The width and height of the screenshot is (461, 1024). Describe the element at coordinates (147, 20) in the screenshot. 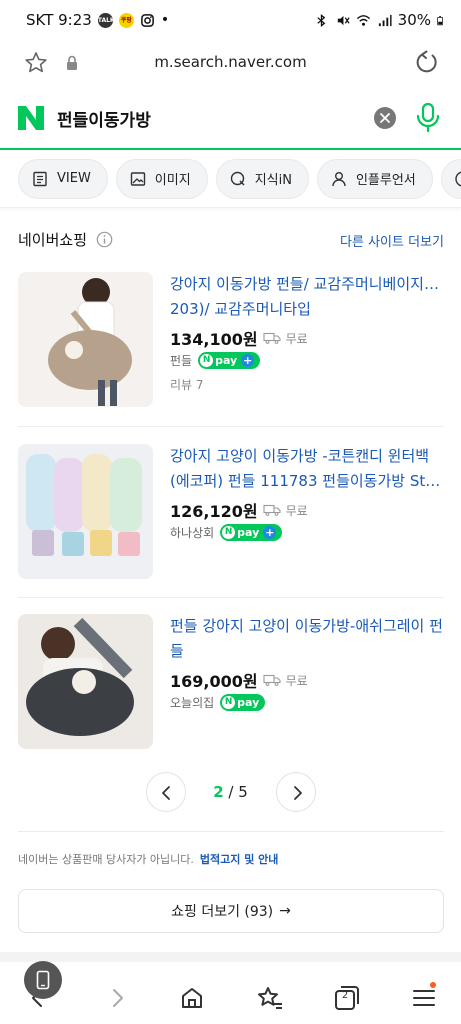

I see `instagram-icon` at that location.